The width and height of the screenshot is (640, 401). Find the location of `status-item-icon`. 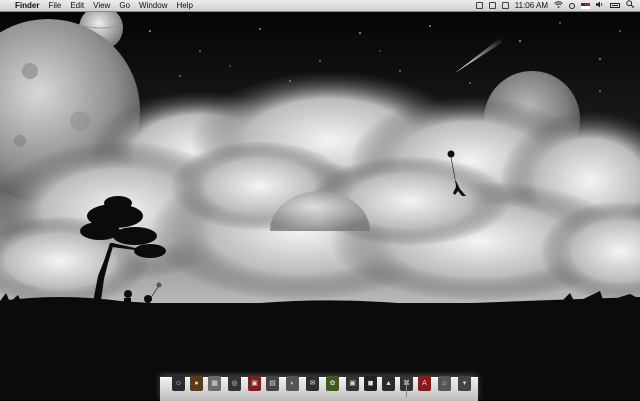

status-item-icon is located at coordinates (479, 5).